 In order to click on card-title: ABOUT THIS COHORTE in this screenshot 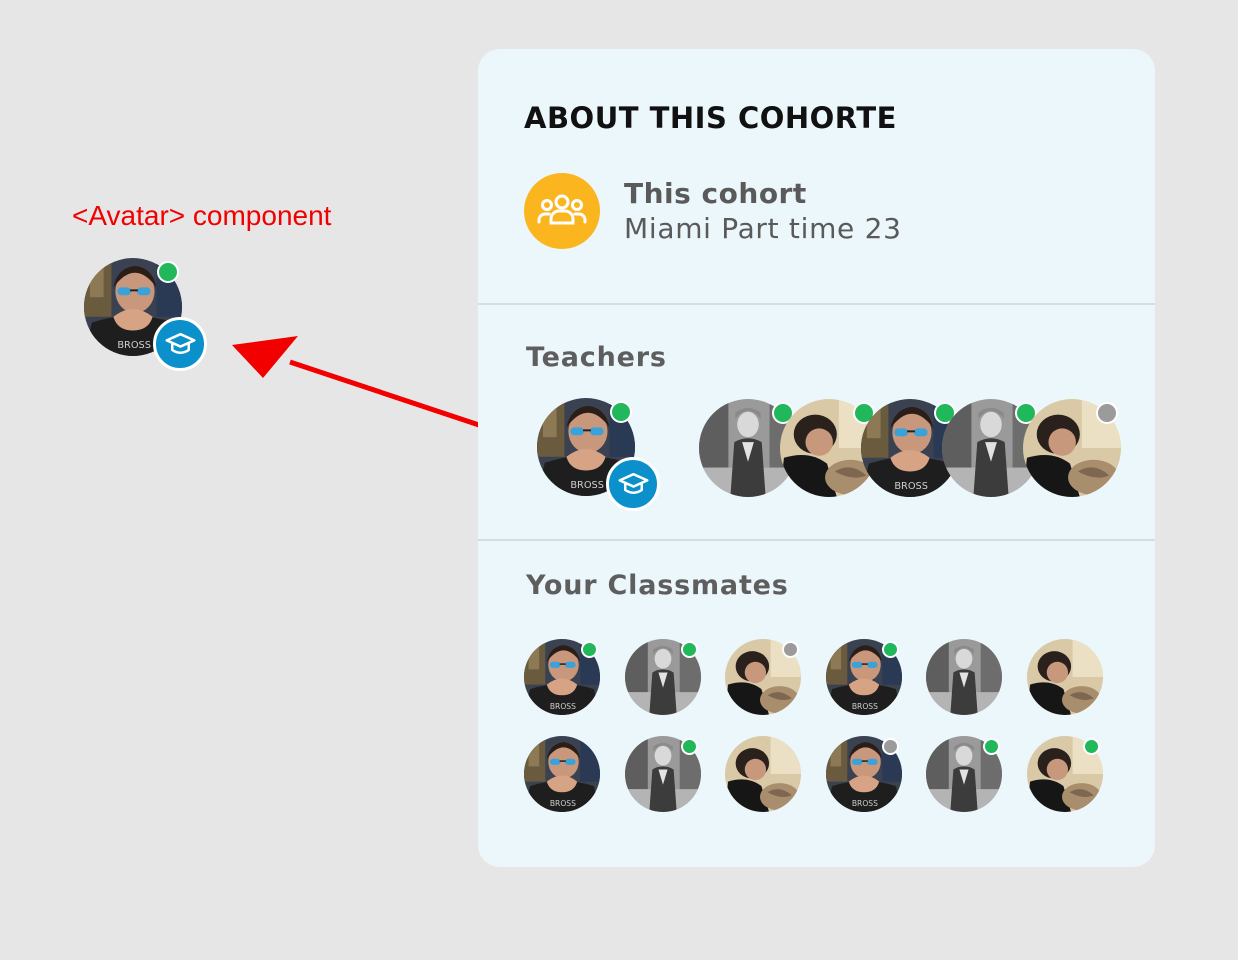, I will do `click(710, 118)`.